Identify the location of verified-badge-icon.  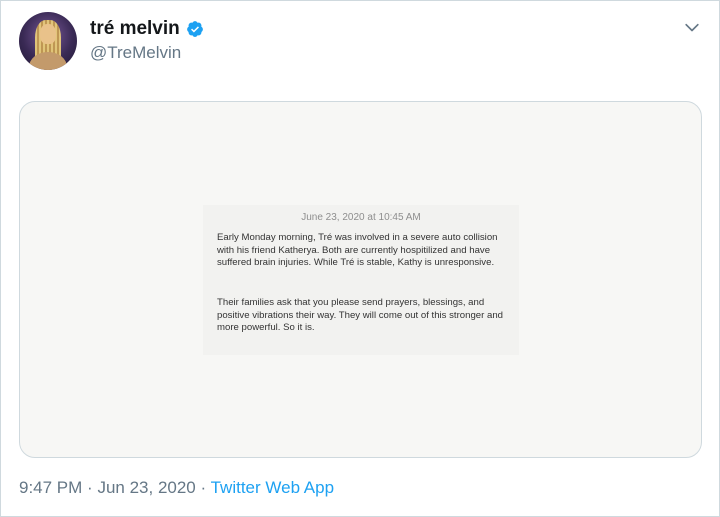
(194, 29).